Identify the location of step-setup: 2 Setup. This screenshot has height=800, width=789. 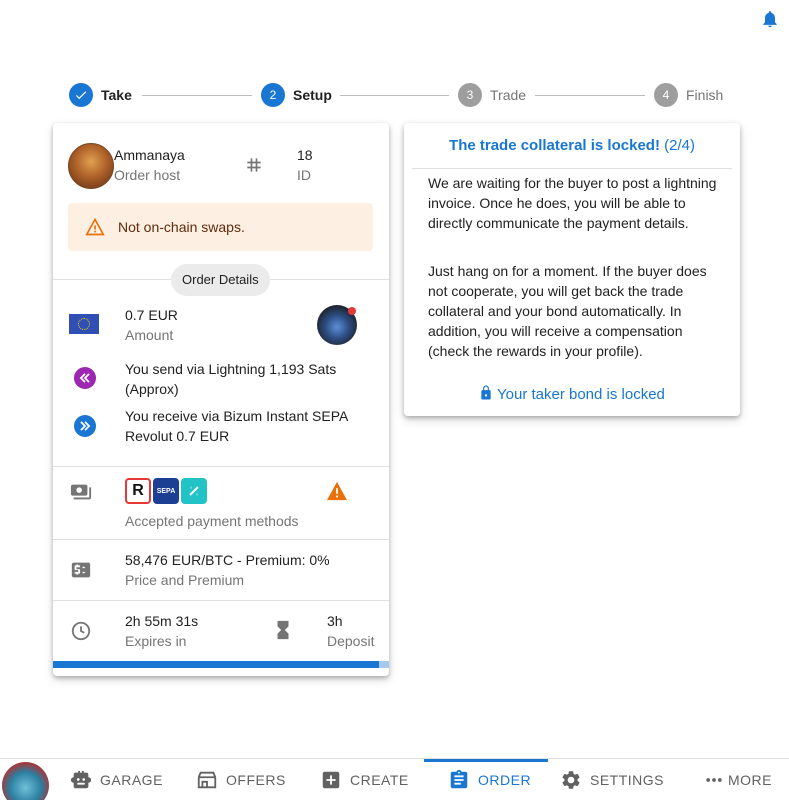
(296, 95).